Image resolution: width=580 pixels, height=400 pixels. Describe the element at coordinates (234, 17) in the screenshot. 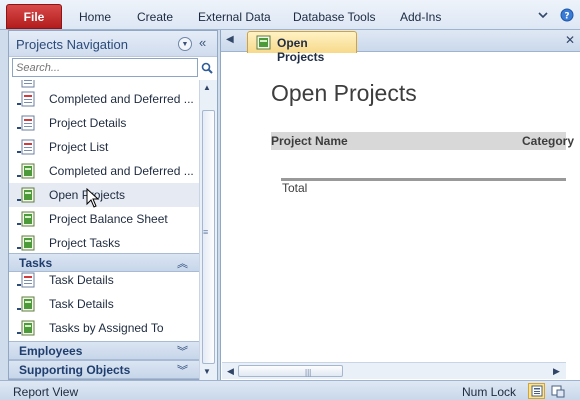

I see `tab-external-data: External Data` at that location.